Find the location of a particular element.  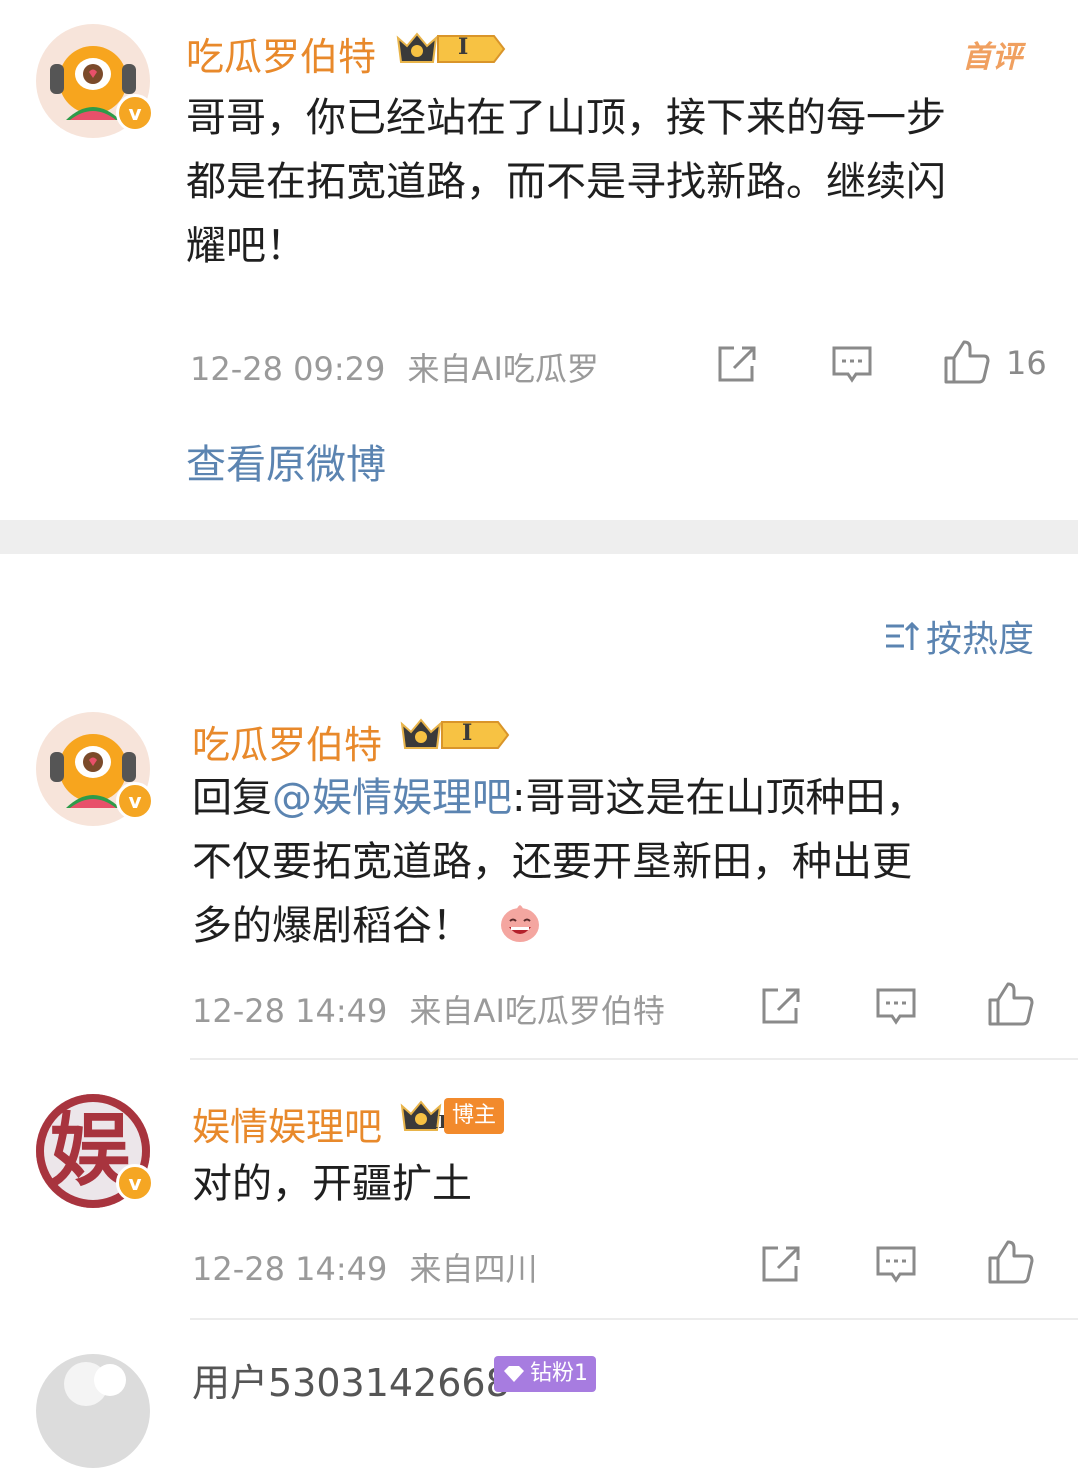

comment-line: 哥哥，你已经站在了山顶，接下来的每一步 is located at coordinates (566, 118).